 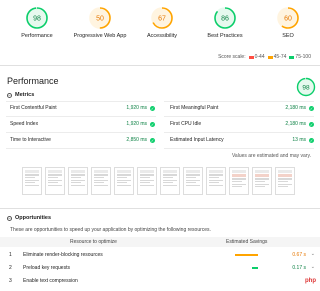 I want to click on opportunity-number: 1, so click(x=10, y=255).